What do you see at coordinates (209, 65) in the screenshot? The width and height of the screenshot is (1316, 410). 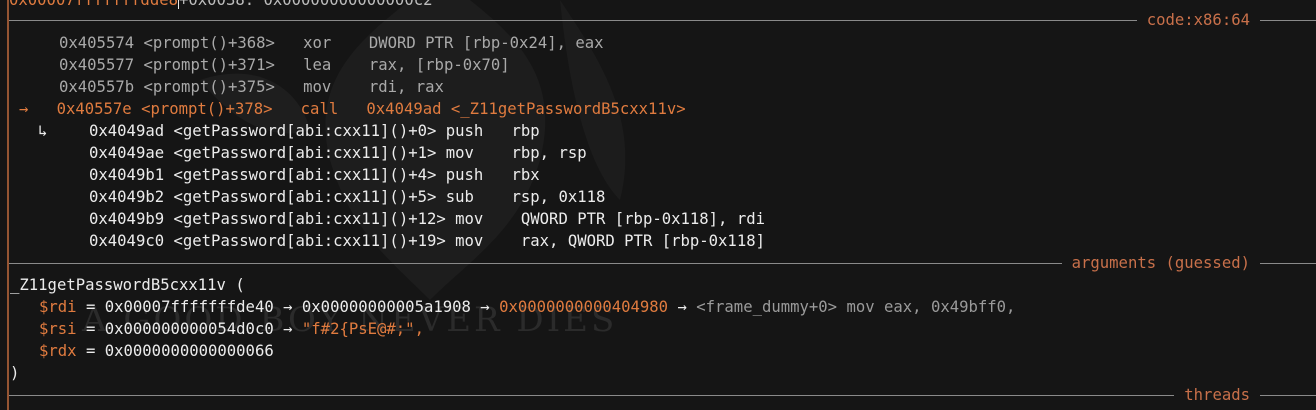 I see `instr-symbol: <prompt()+371>` at bounding box center [209, 65].